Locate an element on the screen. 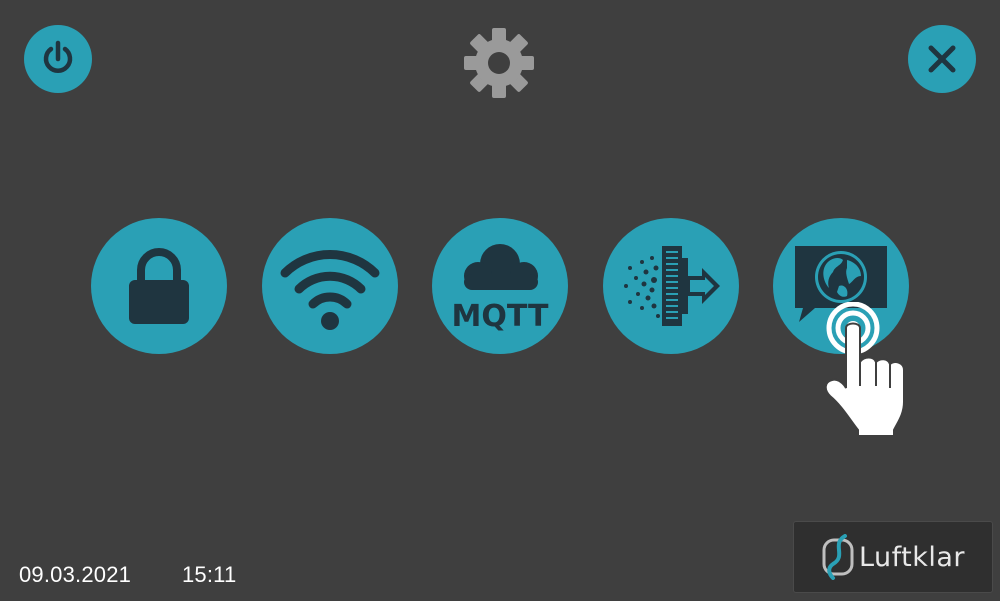 This screenshot has height=601, width=1000. power-icon is located at coordinates (58, 56).